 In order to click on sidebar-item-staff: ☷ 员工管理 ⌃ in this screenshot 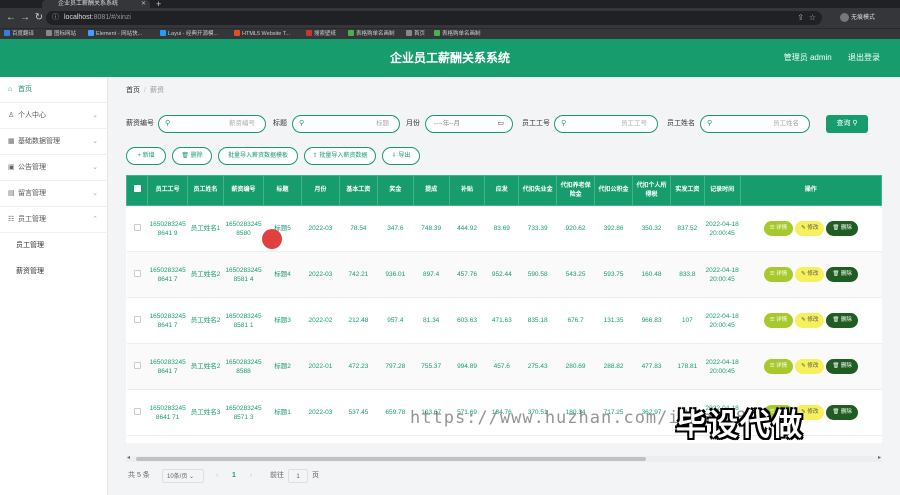, I will do `click(54, 220)`.